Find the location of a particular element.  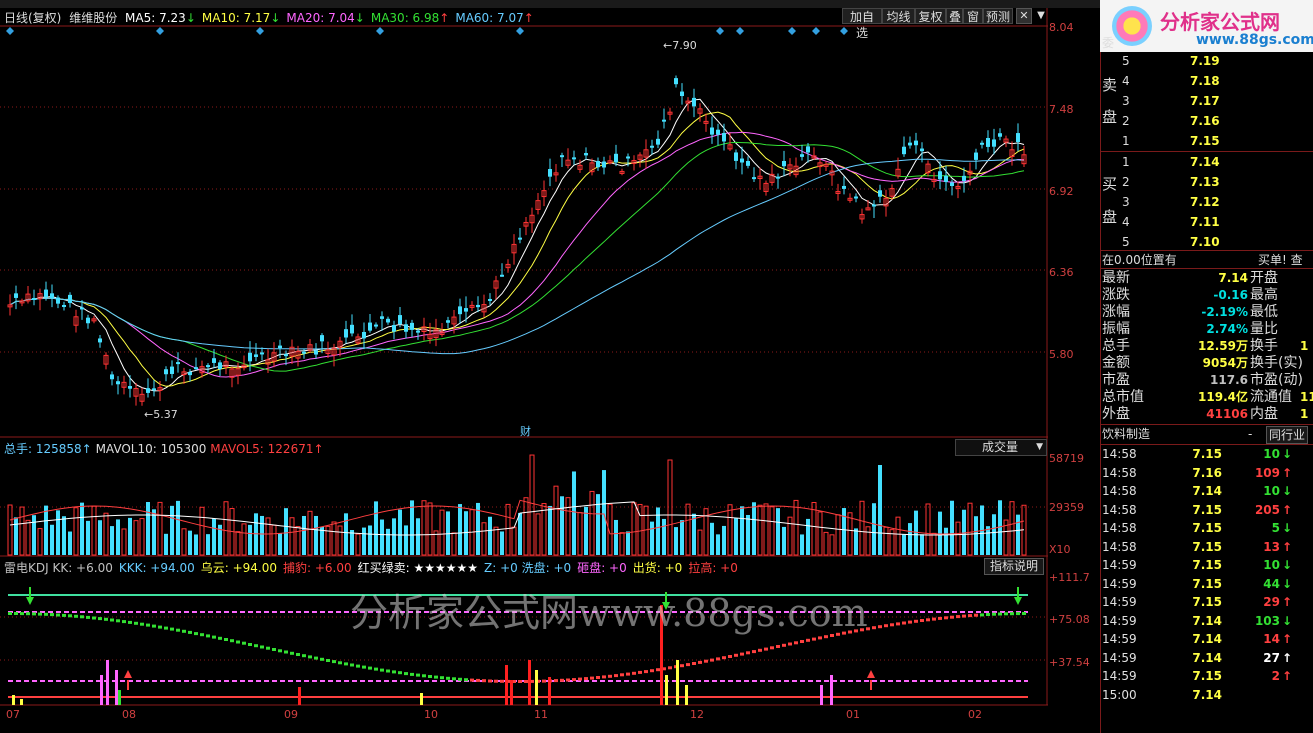

tick-row: 14:59 7.15 44 ↓ is located at coordinates (1197, 584).